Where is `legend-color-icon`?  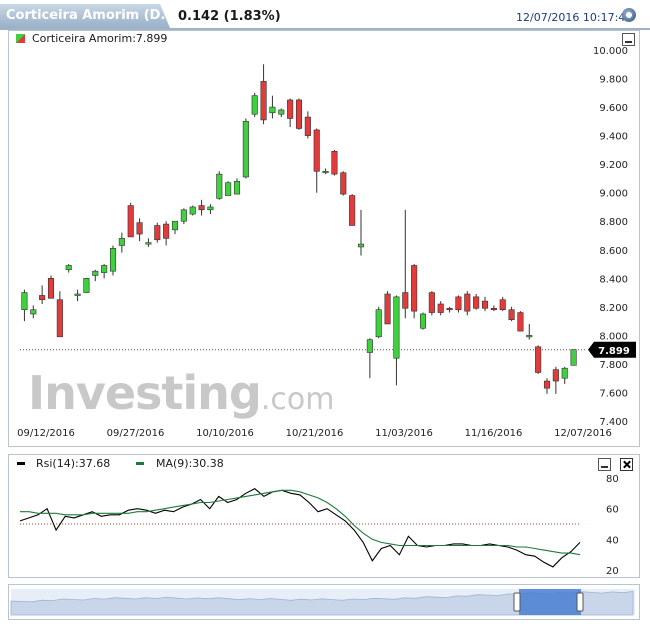 legend-color-icon is located at coordinates (20, 38).